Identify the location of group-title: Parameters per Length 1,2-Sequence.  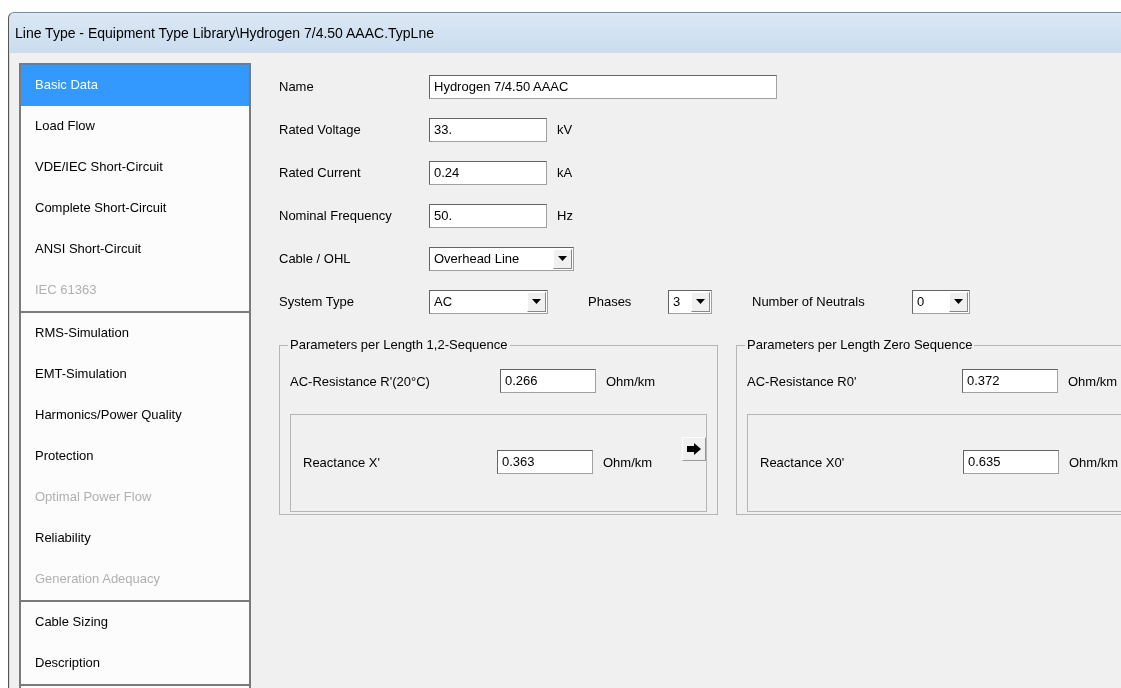
(399, 344).